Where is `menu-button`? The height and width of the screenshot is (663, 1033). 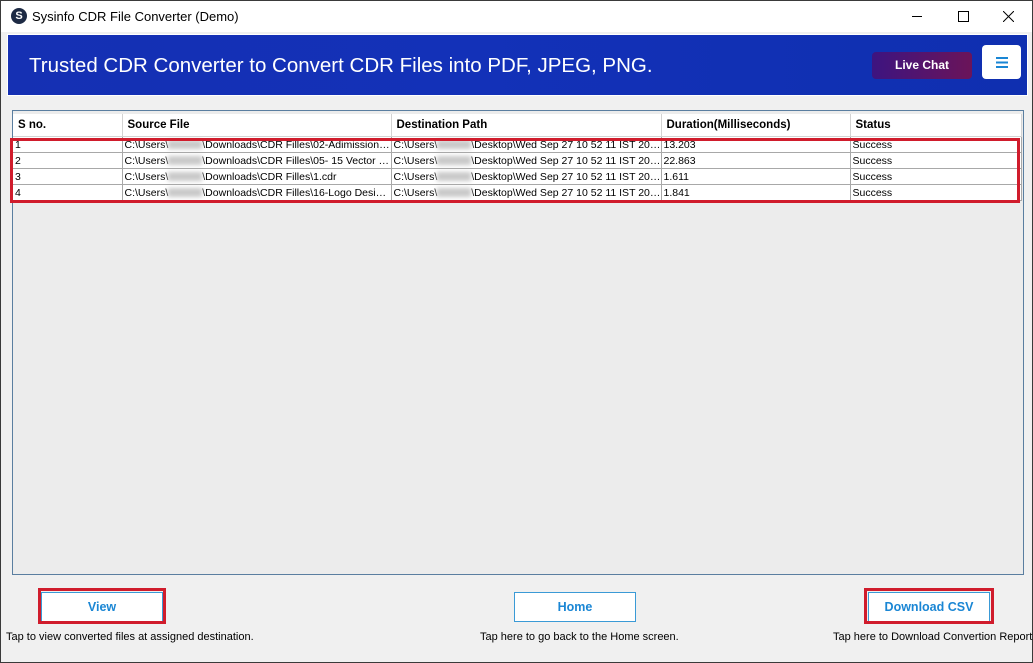
menu-button is located at coordinates (1001, 62).